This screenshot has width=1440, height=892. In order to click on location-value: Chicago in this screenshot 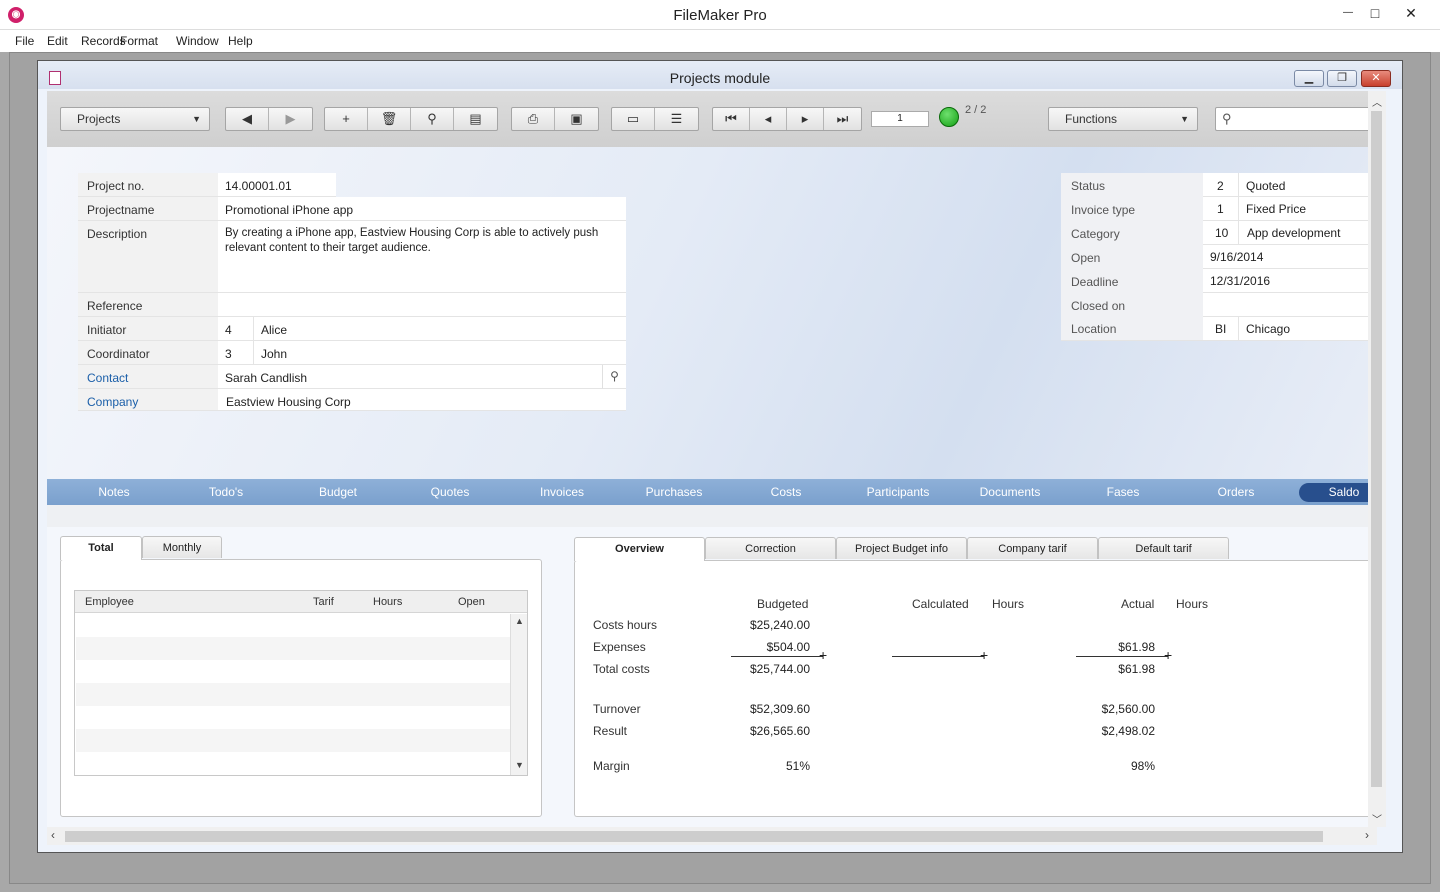, I will do `click(1268, 329)`.